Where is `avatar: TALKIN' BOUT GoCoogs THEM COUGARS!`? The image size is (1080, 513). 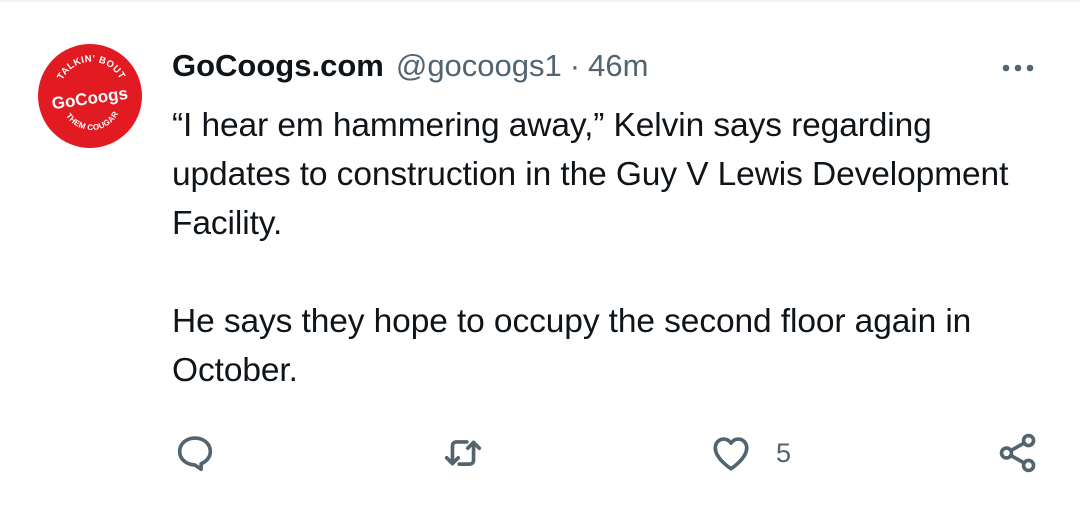 avatar: TALKIN' BOUT GoCoogs THEM COUGARS! is located at coordinates (90, 96).